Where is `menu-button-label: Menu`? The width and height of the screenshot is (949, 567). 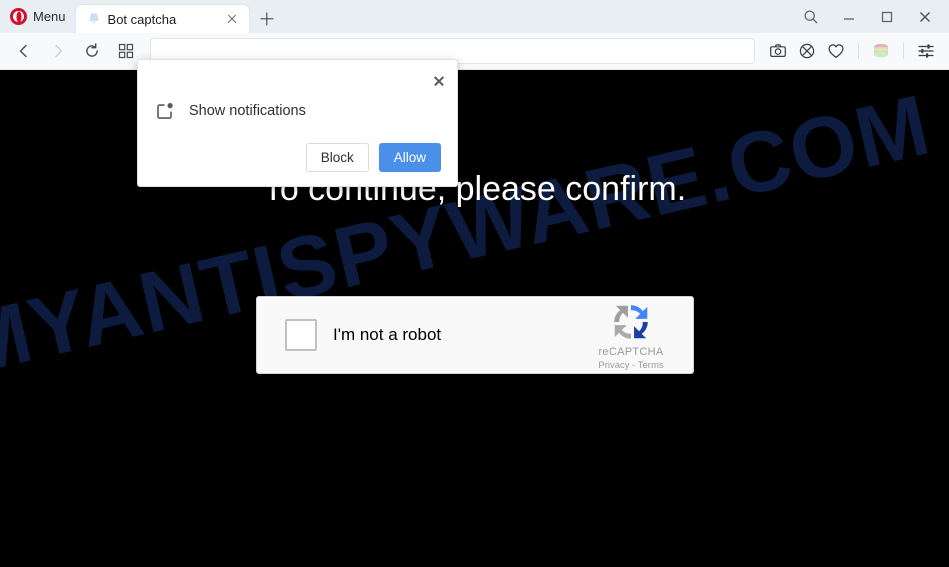 menu-button-label: Menu is located at coordinates (49, 16).